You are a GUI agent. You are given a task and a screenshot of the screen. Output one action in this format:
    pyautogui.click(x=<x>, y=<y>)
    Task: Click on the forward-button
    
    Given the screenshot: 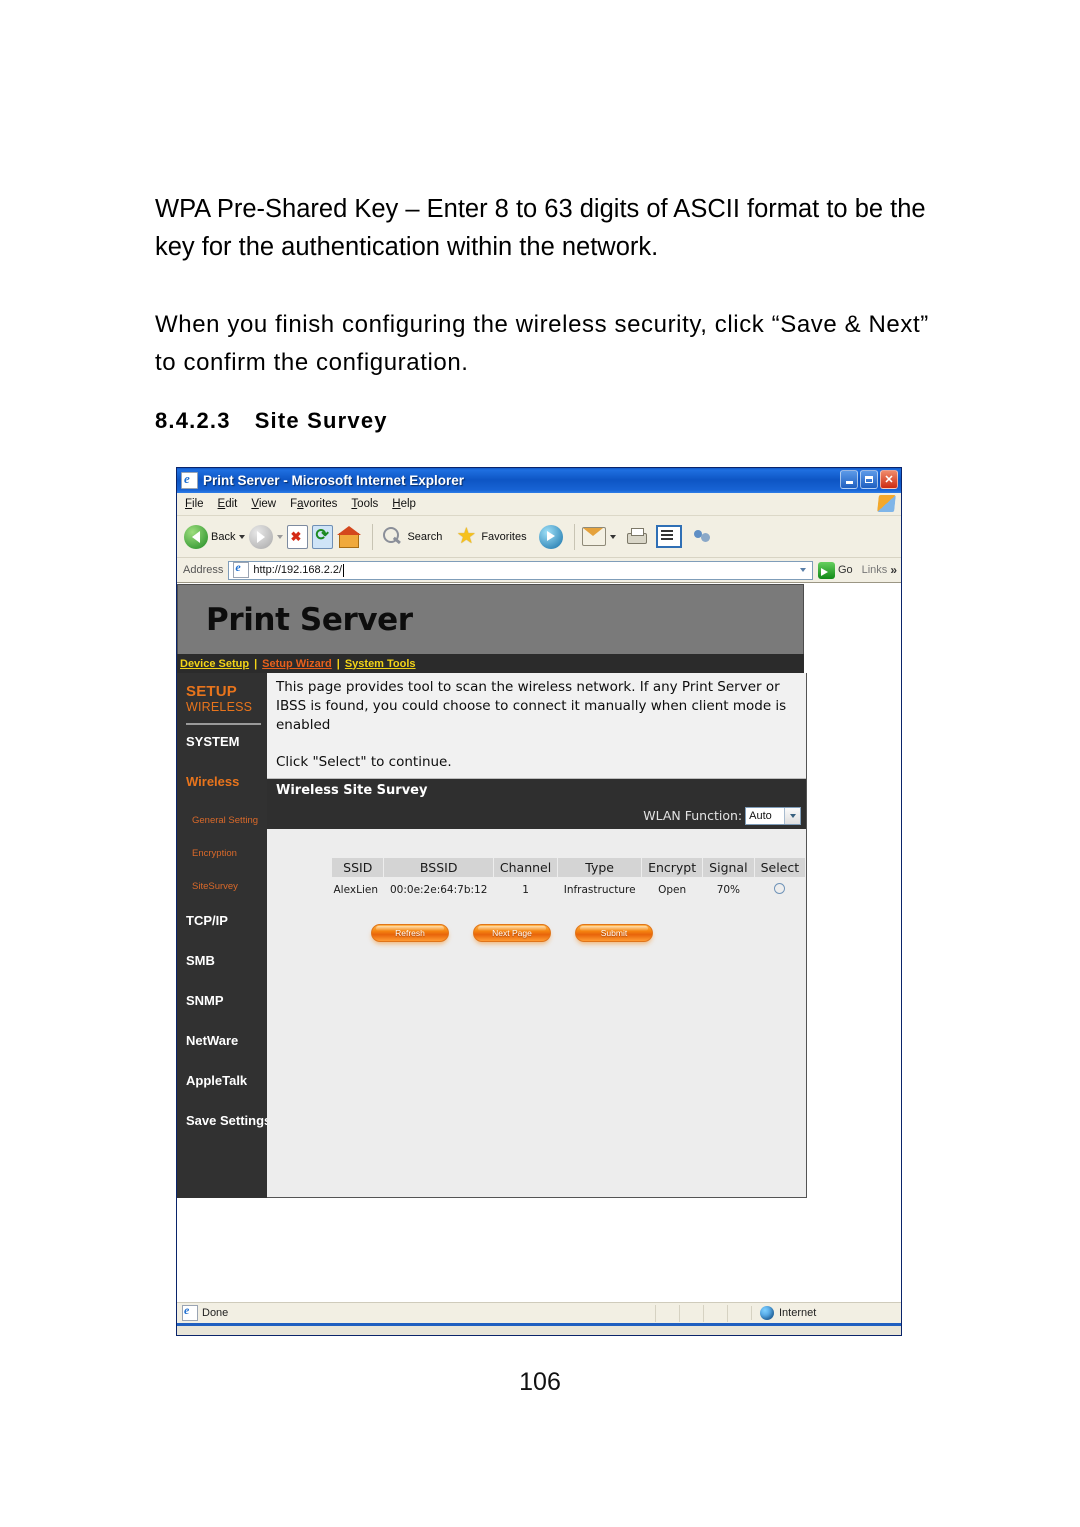 What is the action you would take?
    pyautogui.click(x=266, y=536)
    